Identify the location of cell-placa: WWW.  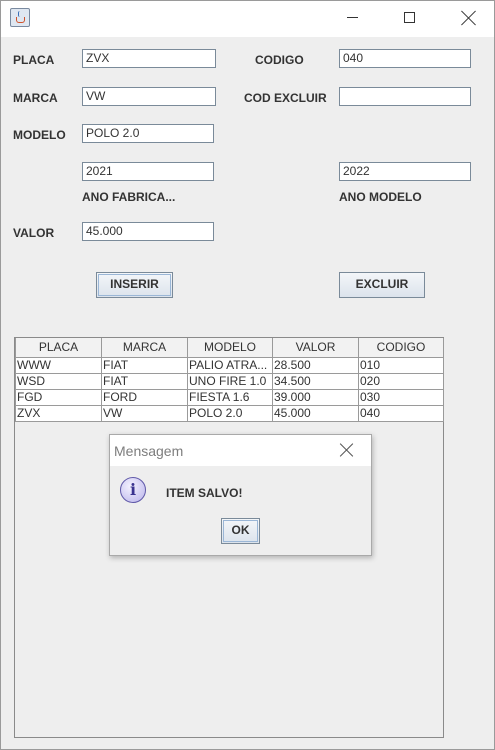
(58, 365).